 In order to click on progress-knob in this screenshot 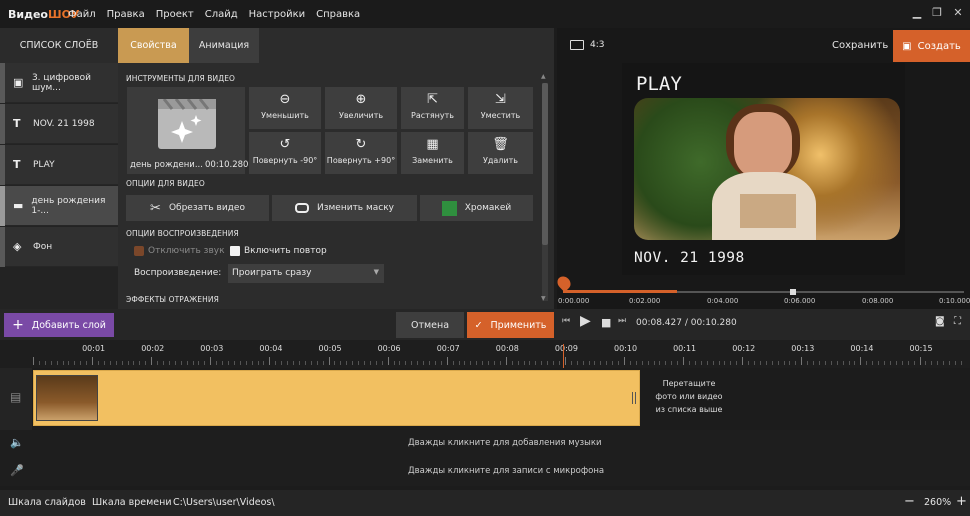, I will do `click(793, 292)`.